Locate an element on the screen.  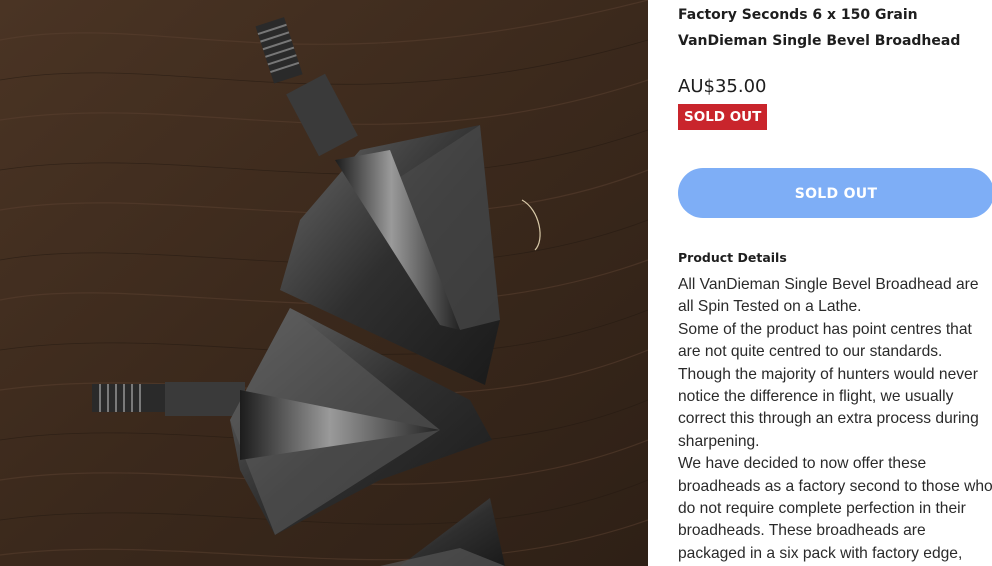
sold-out-badge: SOLD OUT is located at coordinates (723, 117).